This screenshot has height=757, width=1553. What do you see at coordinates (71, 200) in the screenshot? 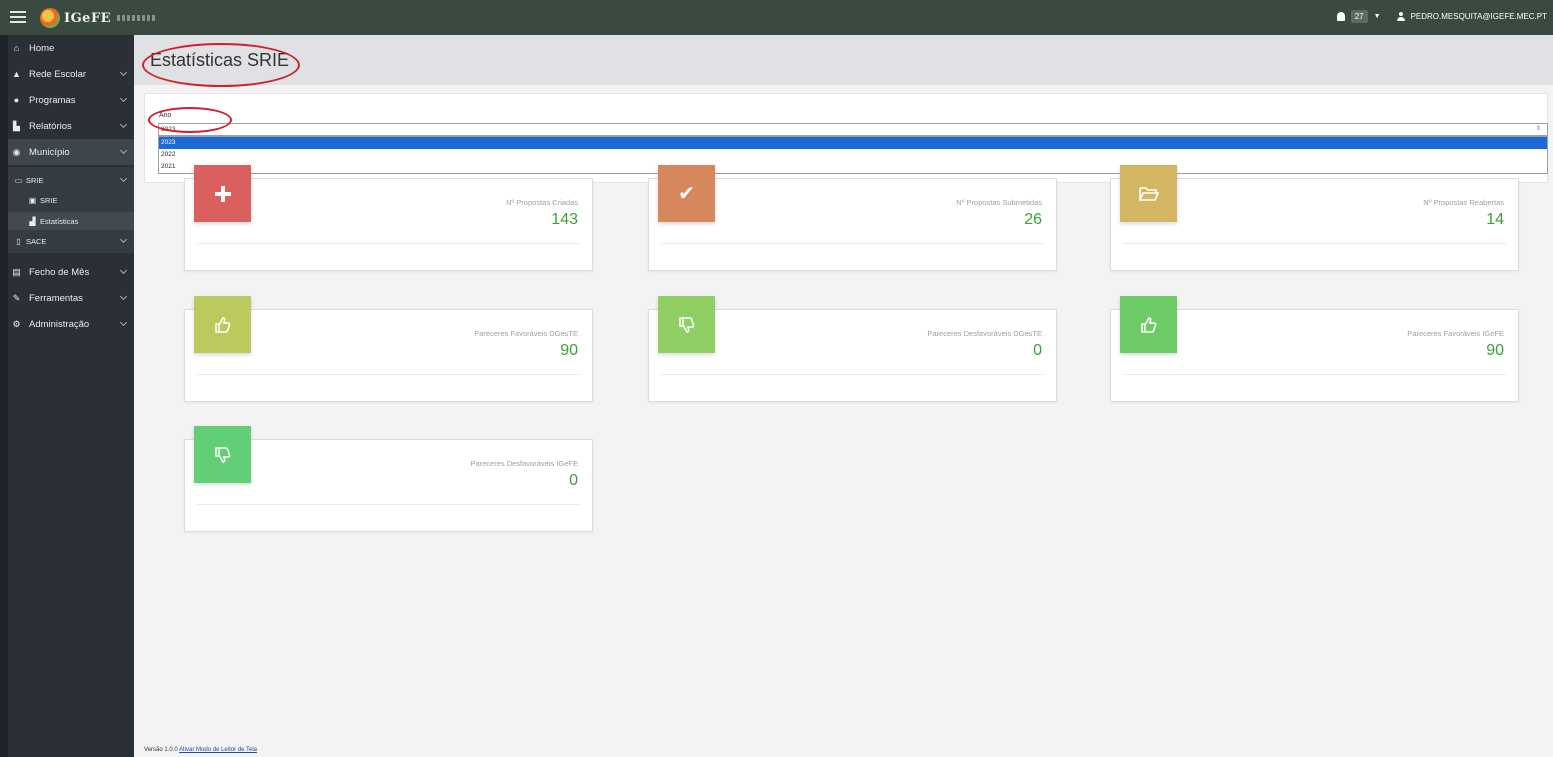
I see `sidebar-subitem-srie-list: ▣ SRIE` at bounding box center [71, 200].